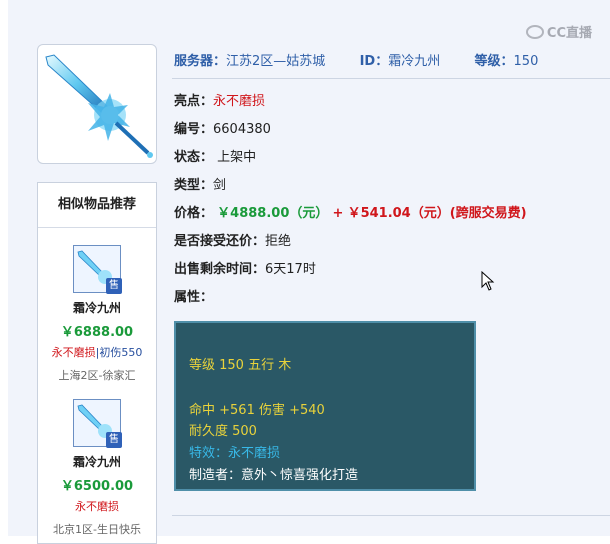  I want to click on item-image, so click(97, 104).